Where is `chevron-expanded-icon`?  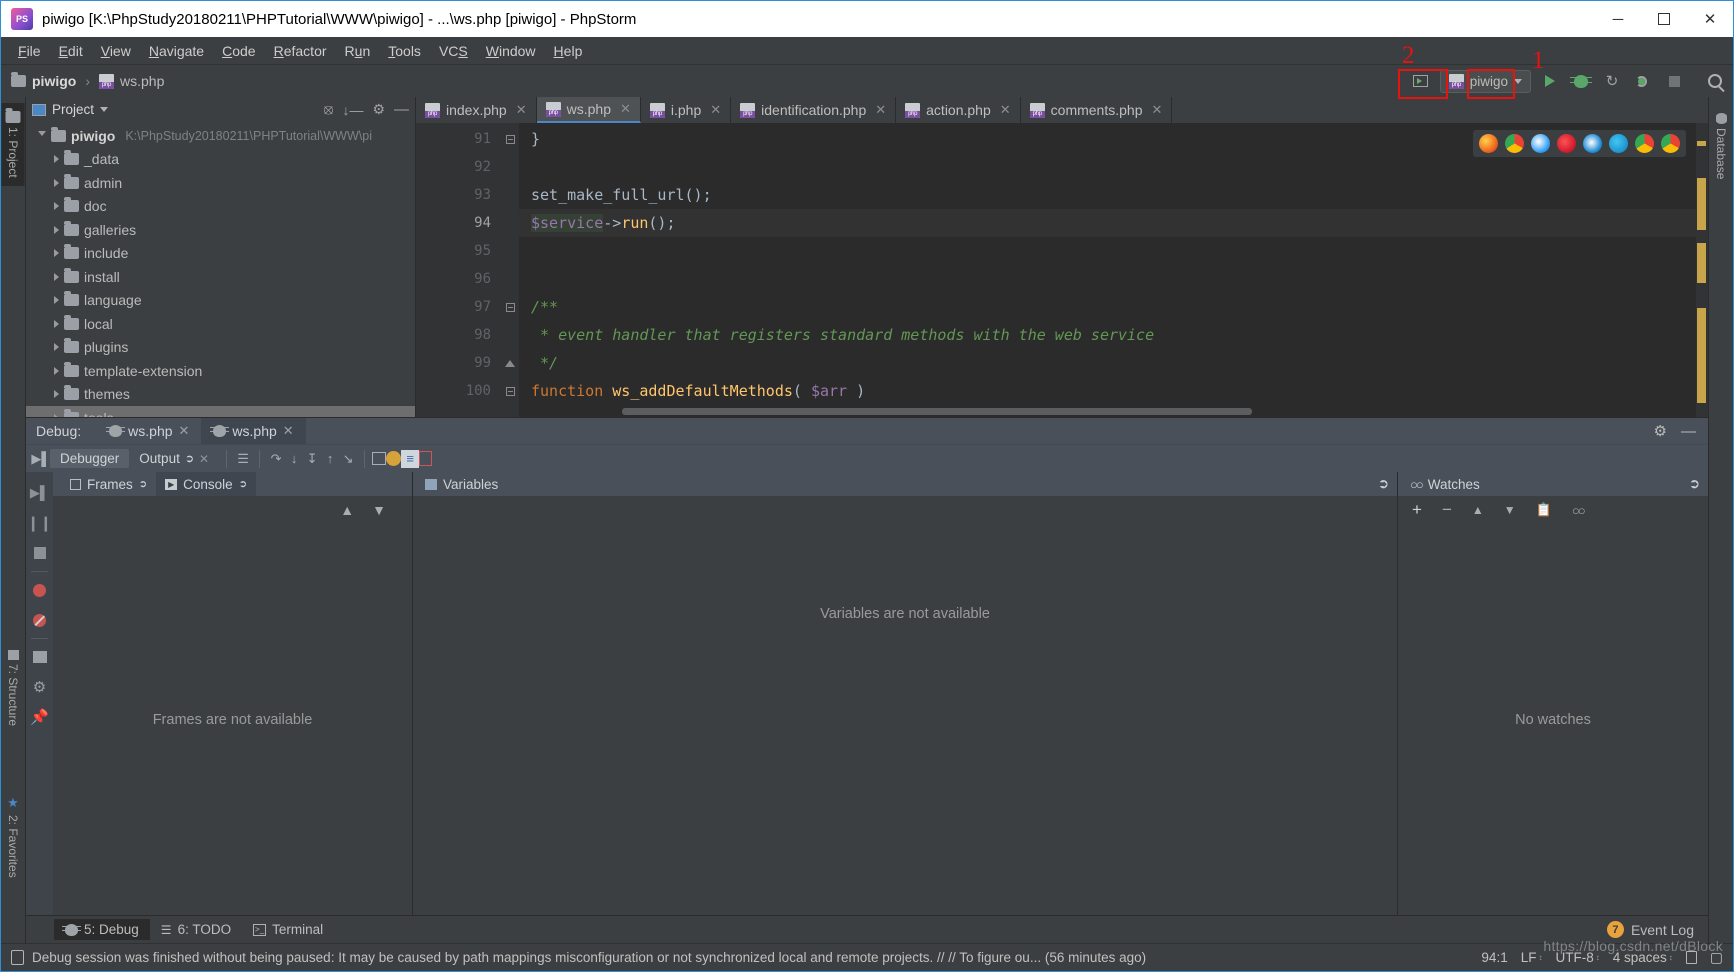
chevron-expanded-icon is located at coordinates (42, 135).